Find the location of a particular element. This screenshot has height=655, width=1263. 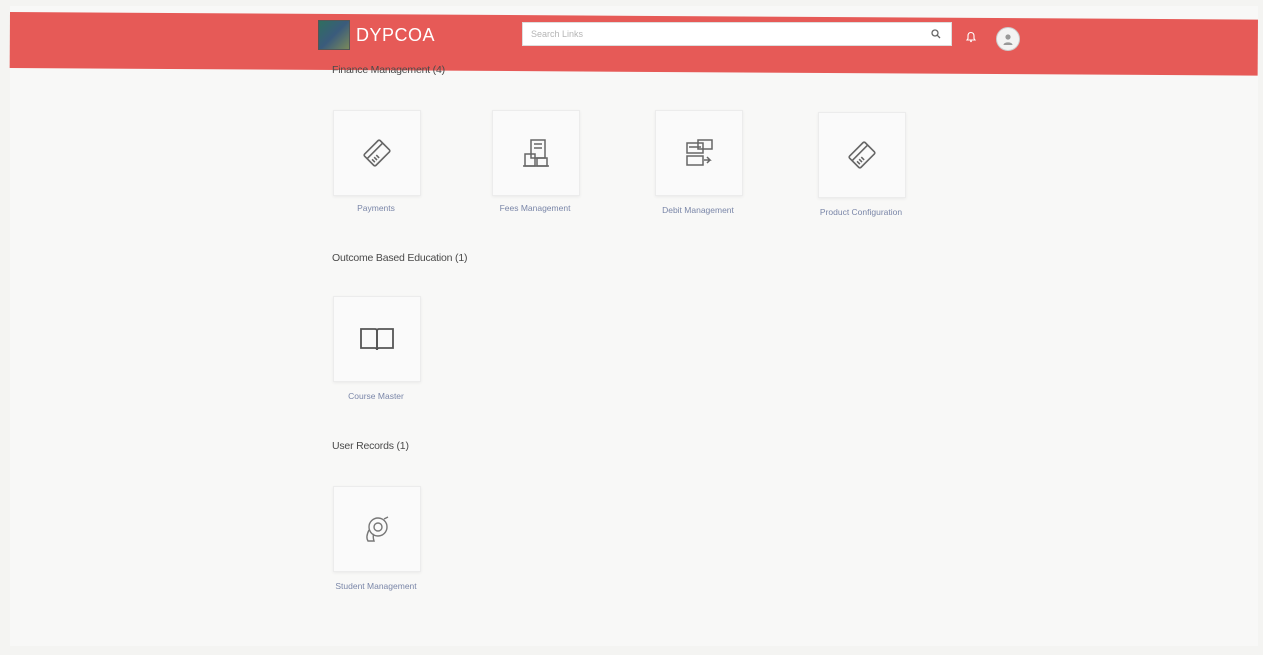

section-title-finance: Finance Management (4) is located at coordinates (388, 70).